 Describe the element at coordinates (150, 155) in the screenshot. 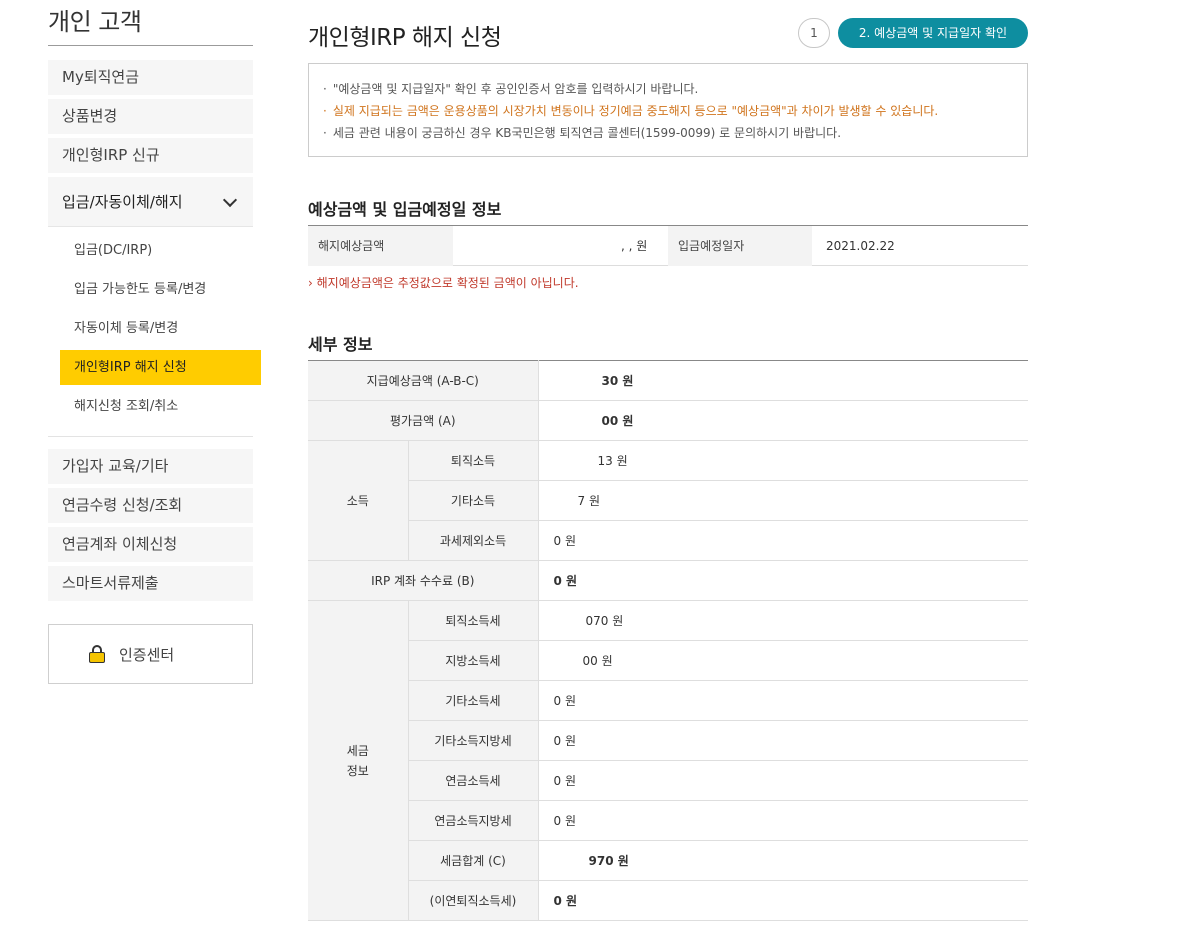

I see `sidebar-item-irp-new: 개인형IRP 신규` at that location.